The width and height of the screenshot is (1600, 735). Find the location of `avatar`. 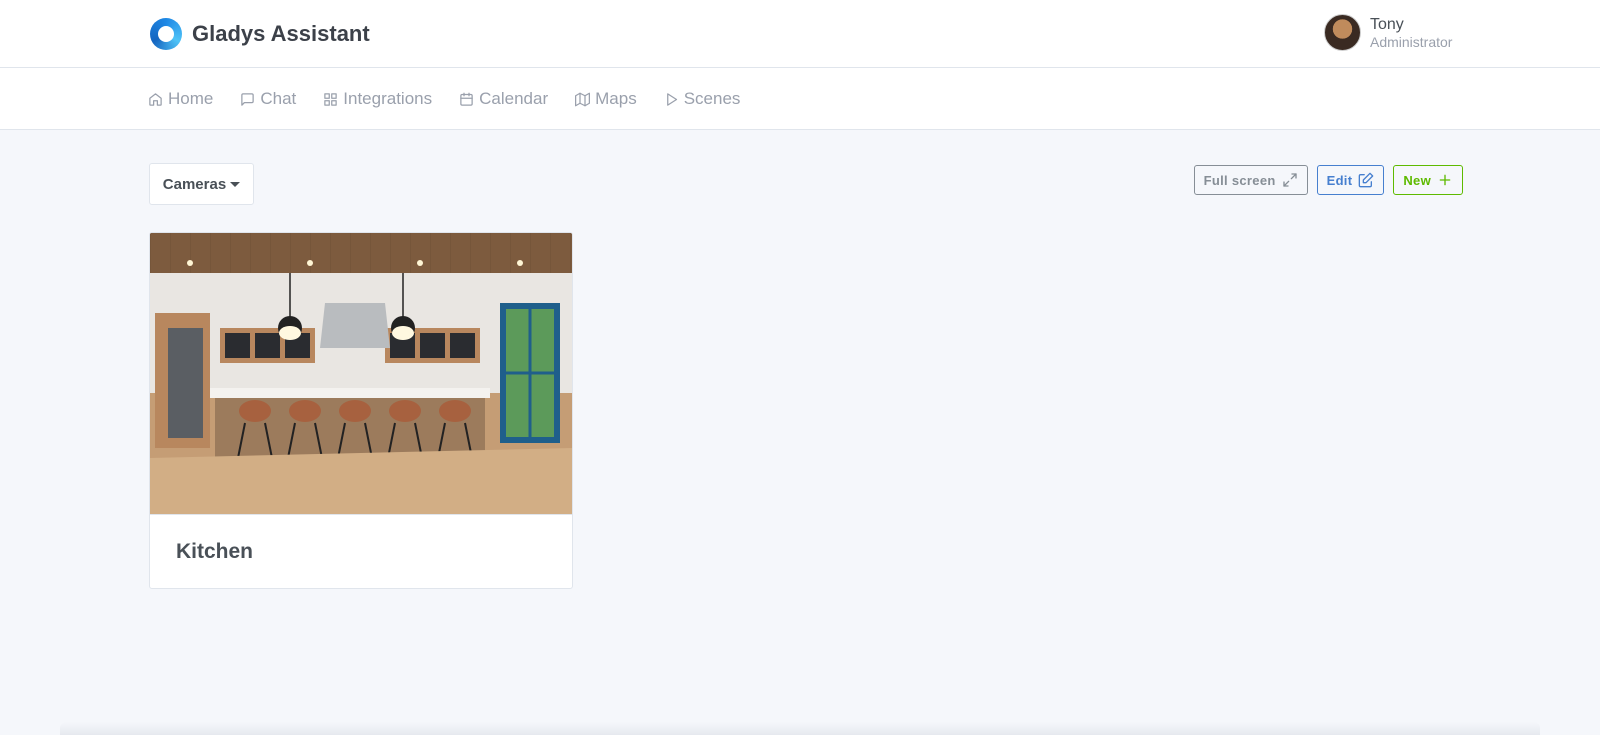

avatar is located at coordinates (1342, 32).